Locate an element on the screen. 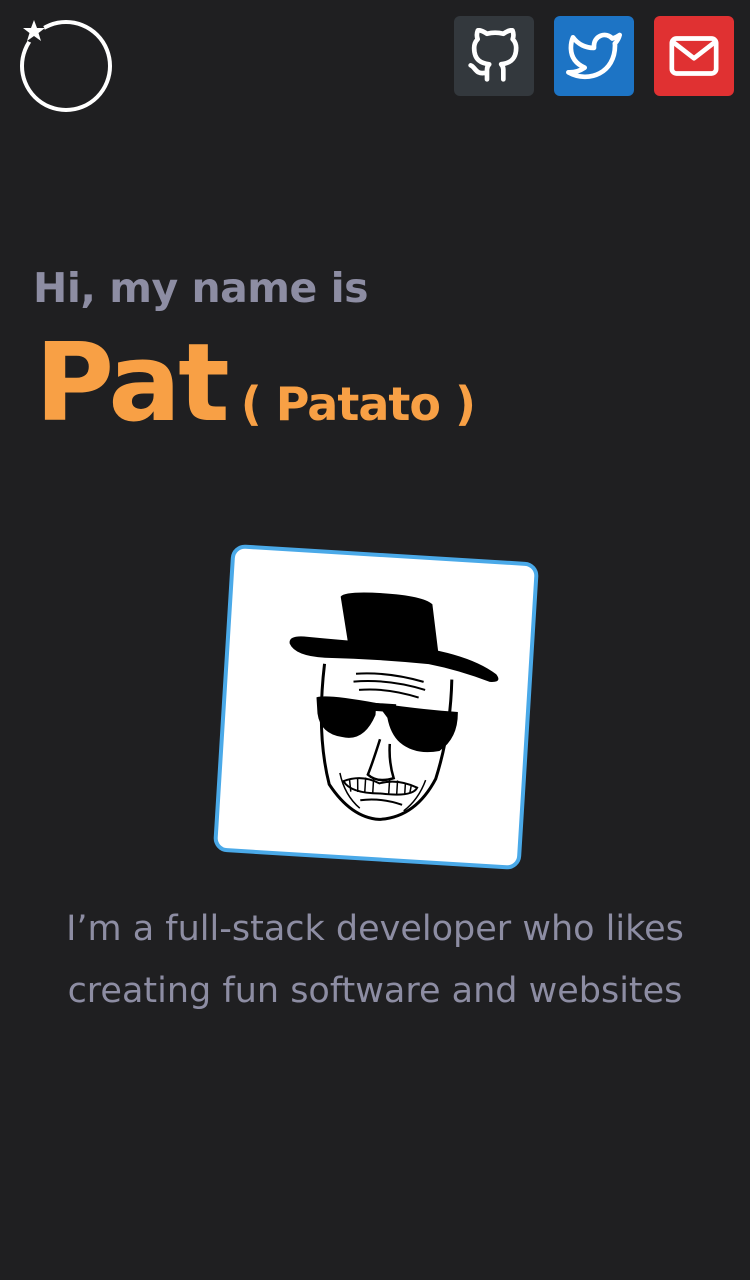 The width and height of the screenshot is (750, 1280). nickname-text: ( Patato ) is located at coordinates (358, 404).